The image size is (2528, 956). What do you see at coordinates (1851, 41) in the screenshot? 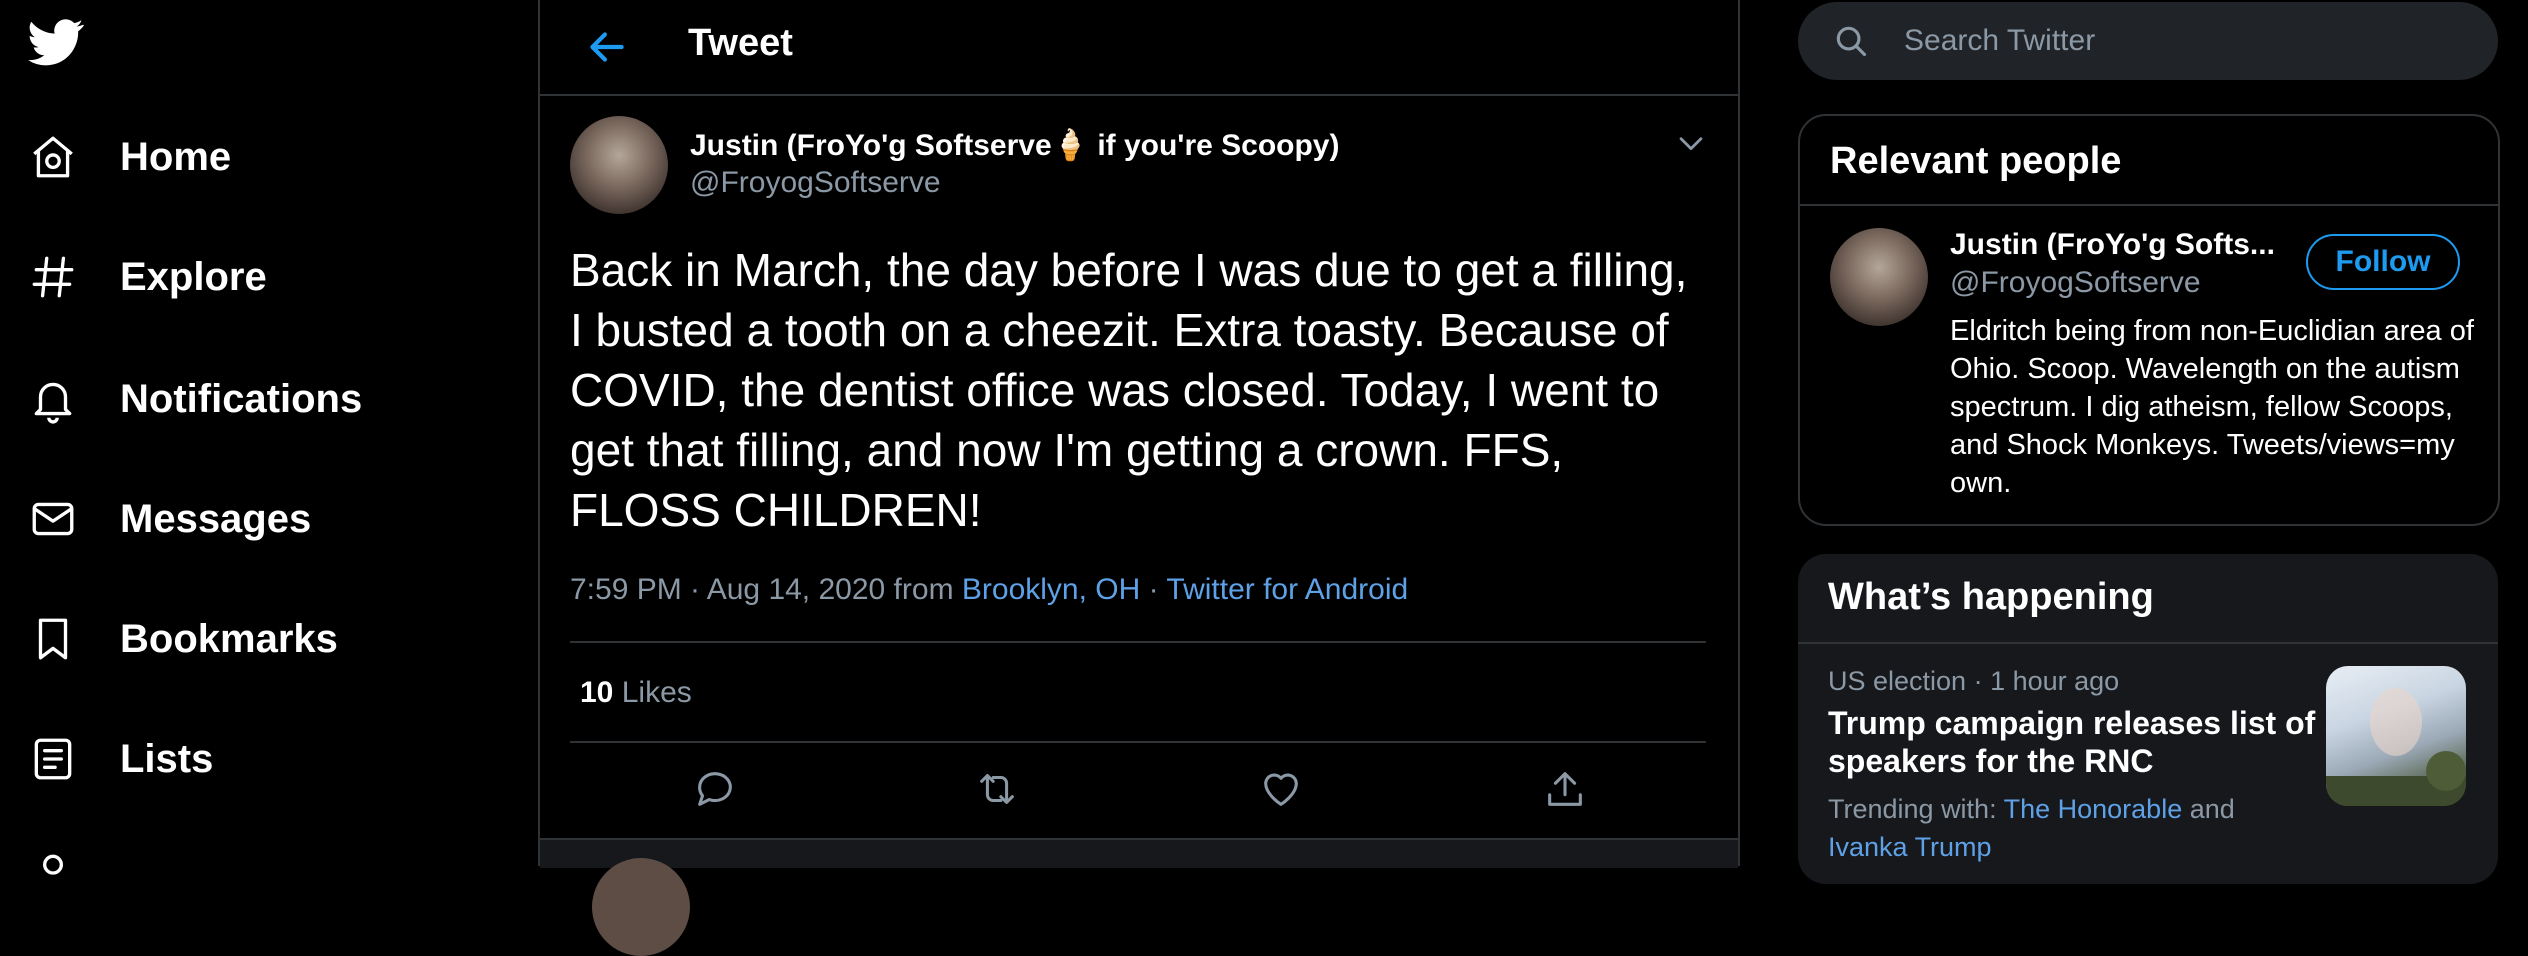
I see `search-icon` at bounding box center [1851, 41].